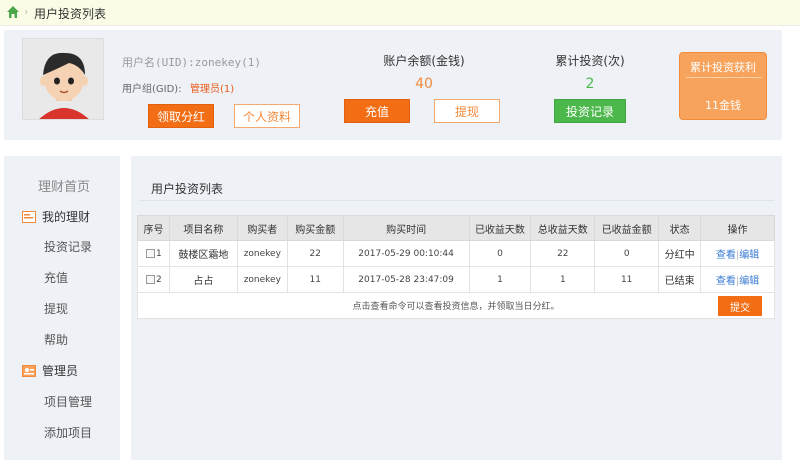  Describe the element at coordinates (159, 279) in the screenshot. I see `row-id: 2` at that location.